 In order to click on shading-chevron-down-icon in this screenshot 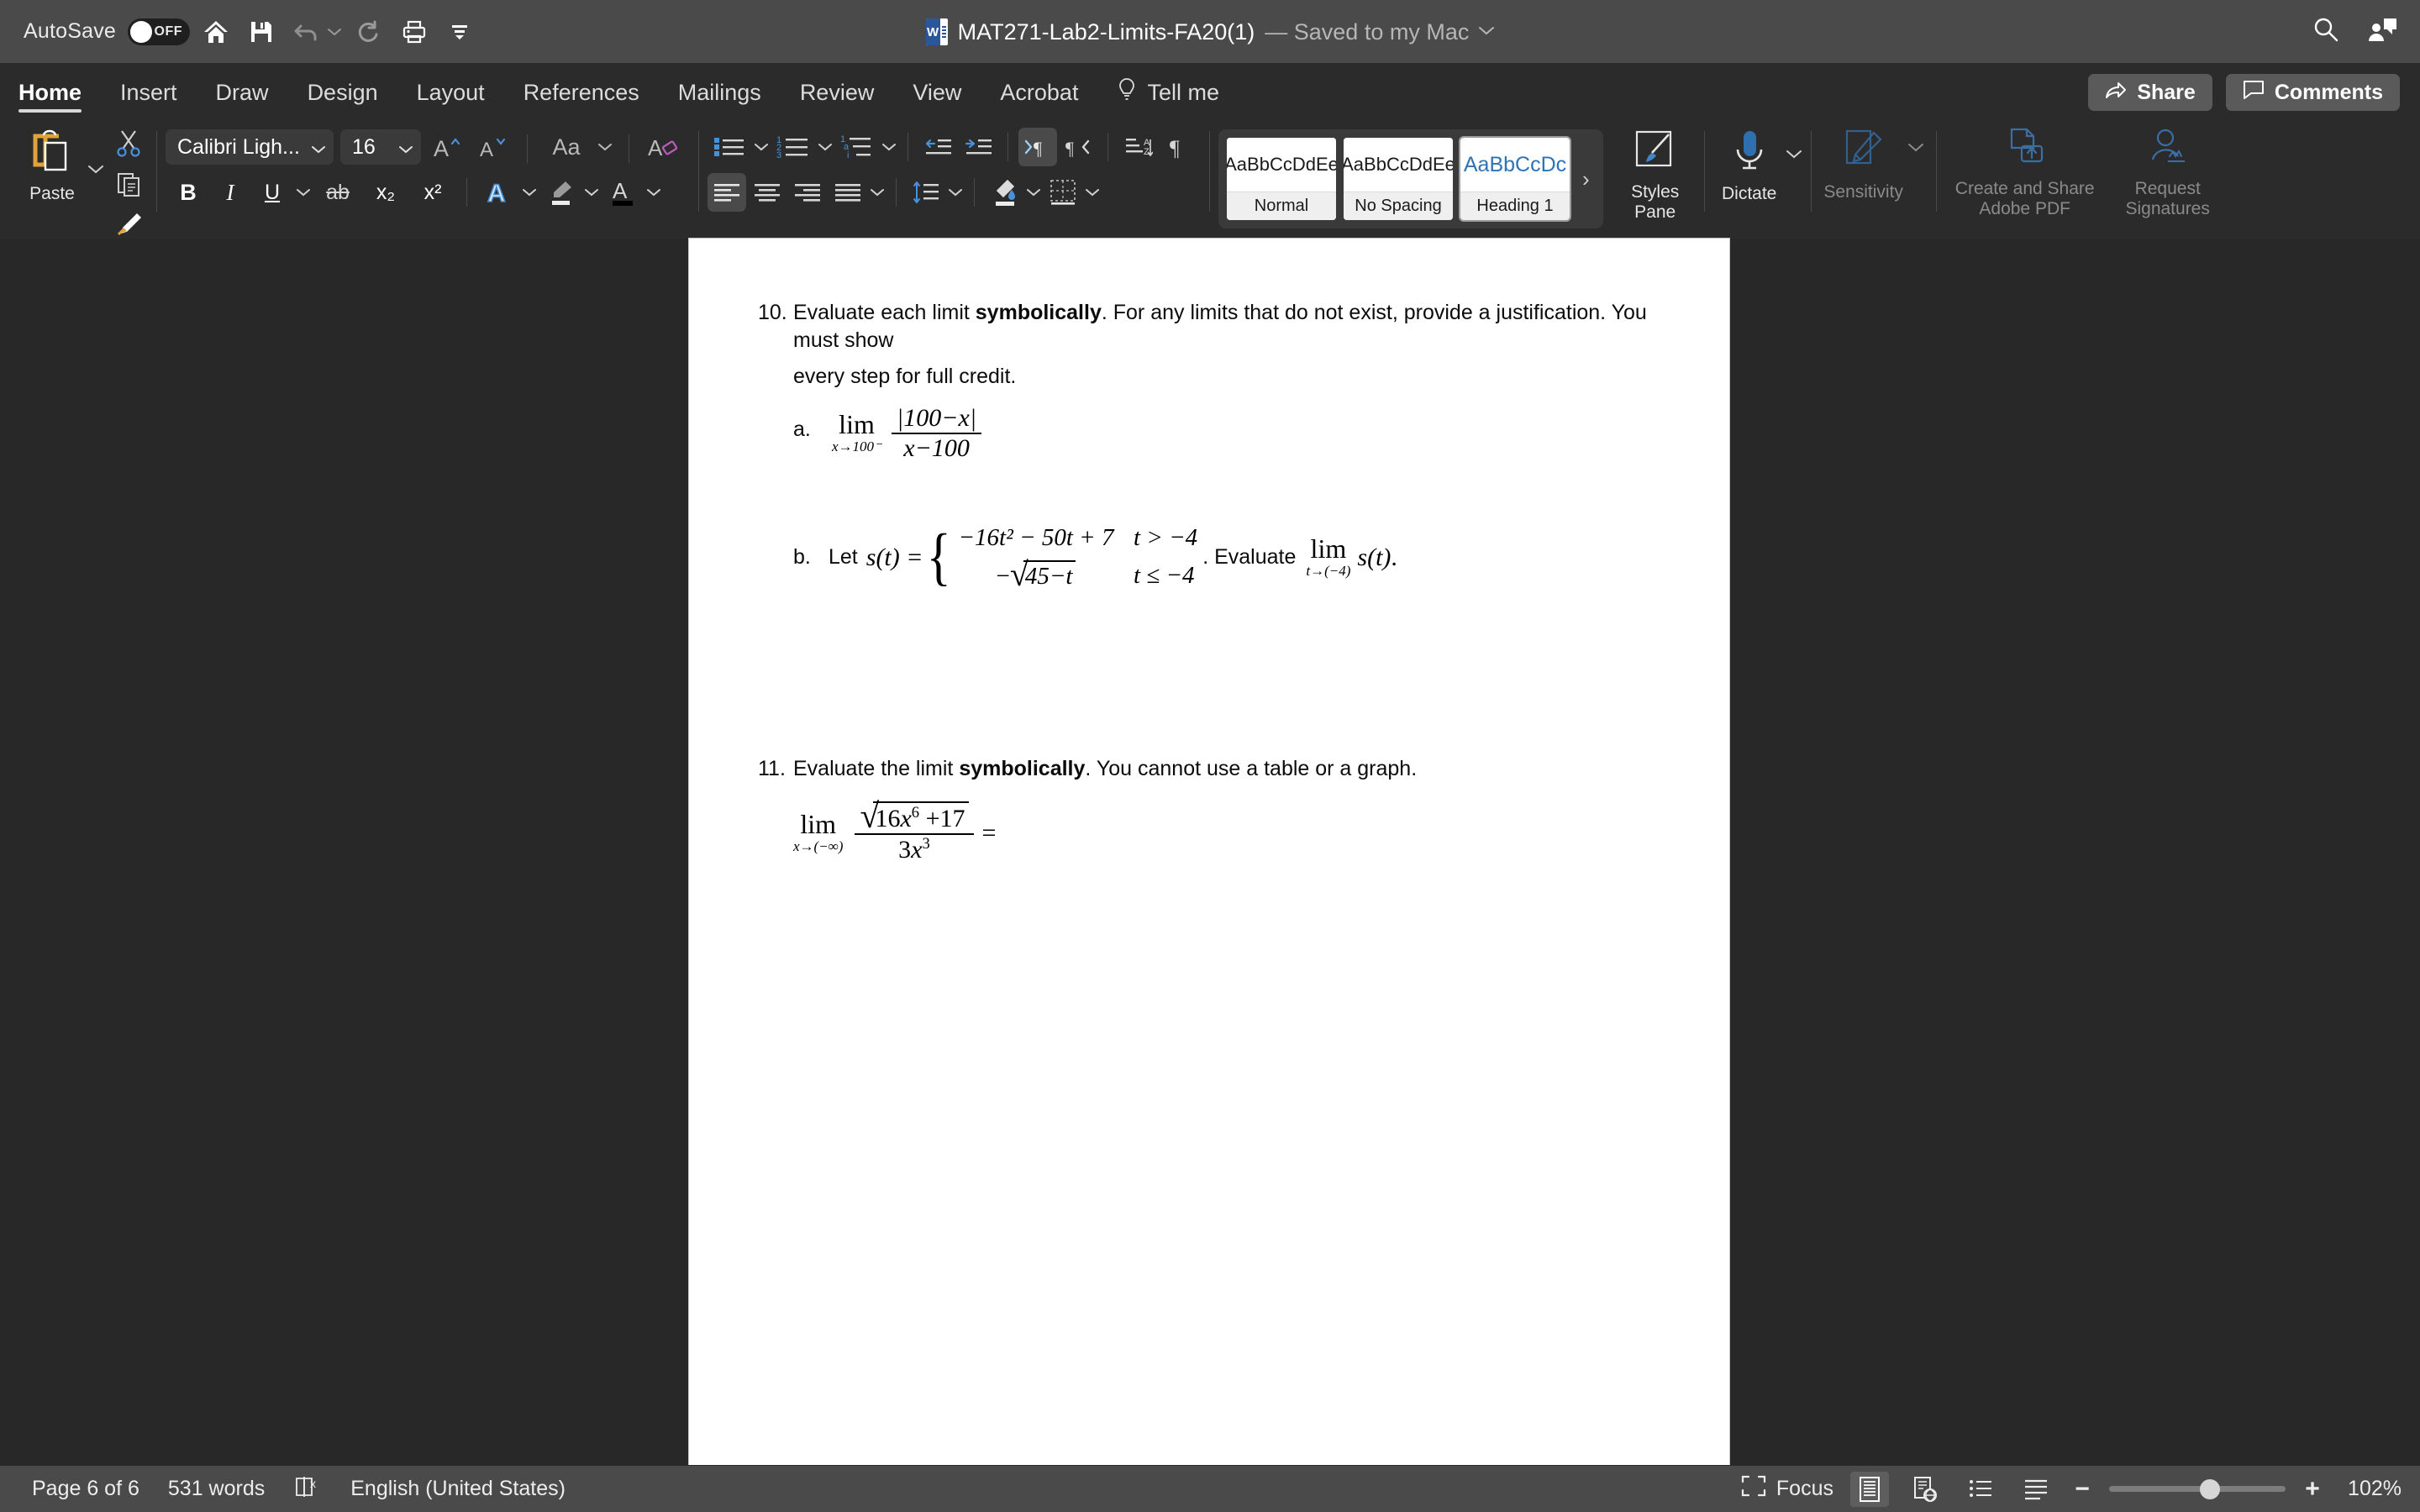, I will do `click(1033, 192)`.